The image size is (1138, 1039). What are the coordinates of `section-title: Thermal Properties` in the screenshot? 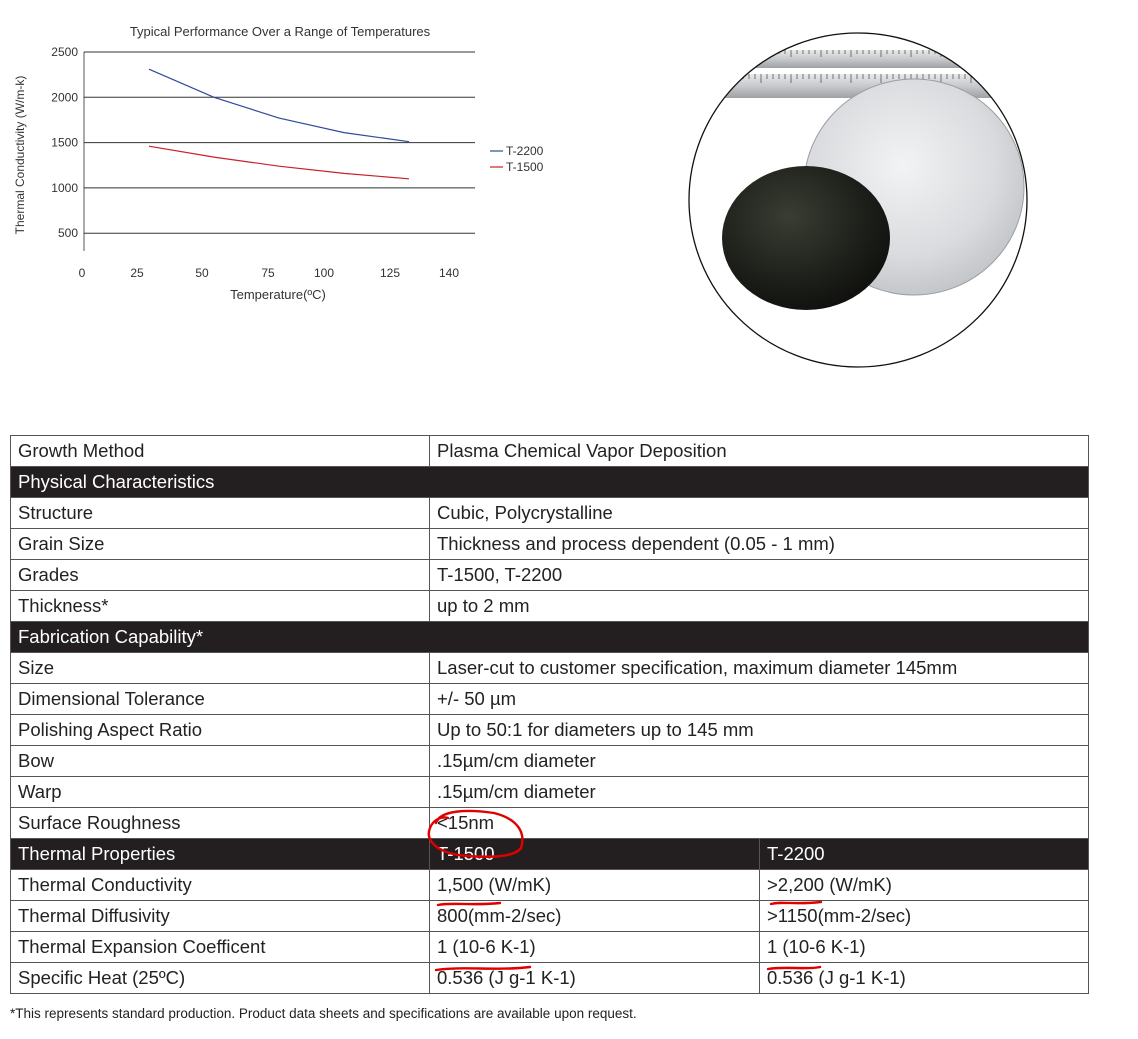 It's located at (220, 854).